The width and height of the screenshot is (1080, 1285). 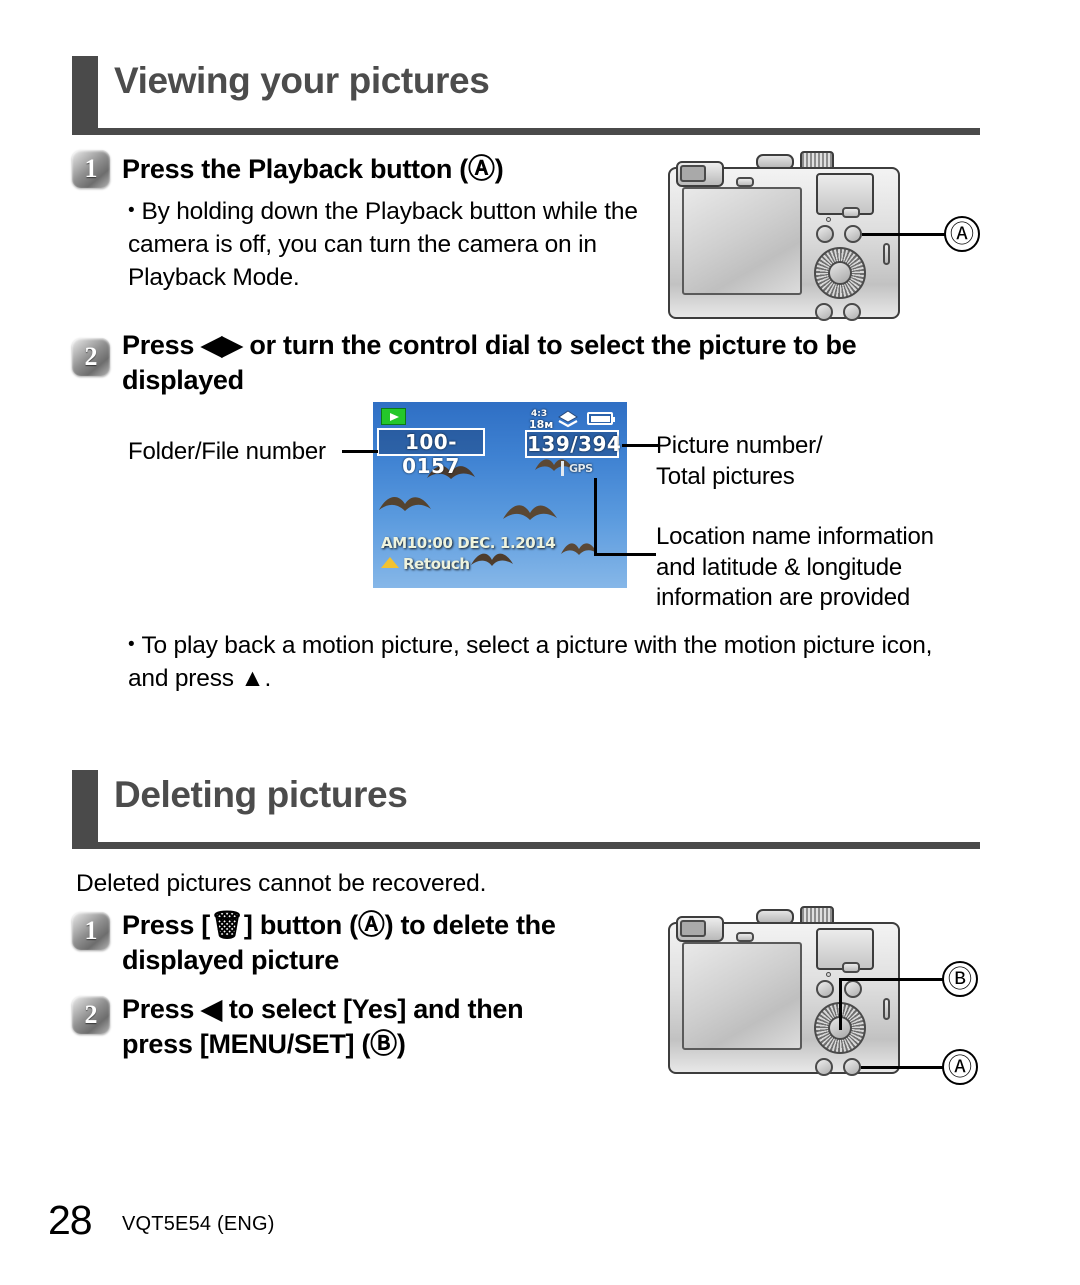 I want to click on step-badge-1-deleting: 1, so click(x=91, y=931).